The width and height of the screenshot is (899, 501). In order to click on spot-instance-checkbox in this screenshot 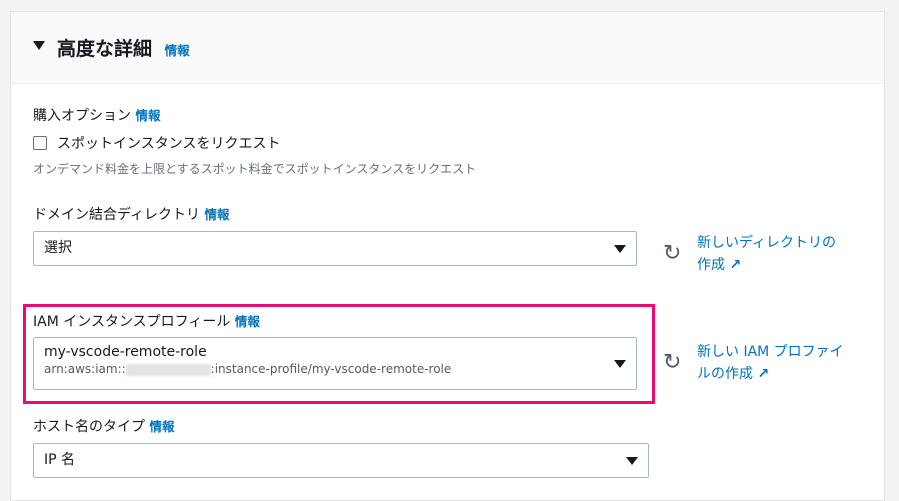, I will do `click(40, 143)`.